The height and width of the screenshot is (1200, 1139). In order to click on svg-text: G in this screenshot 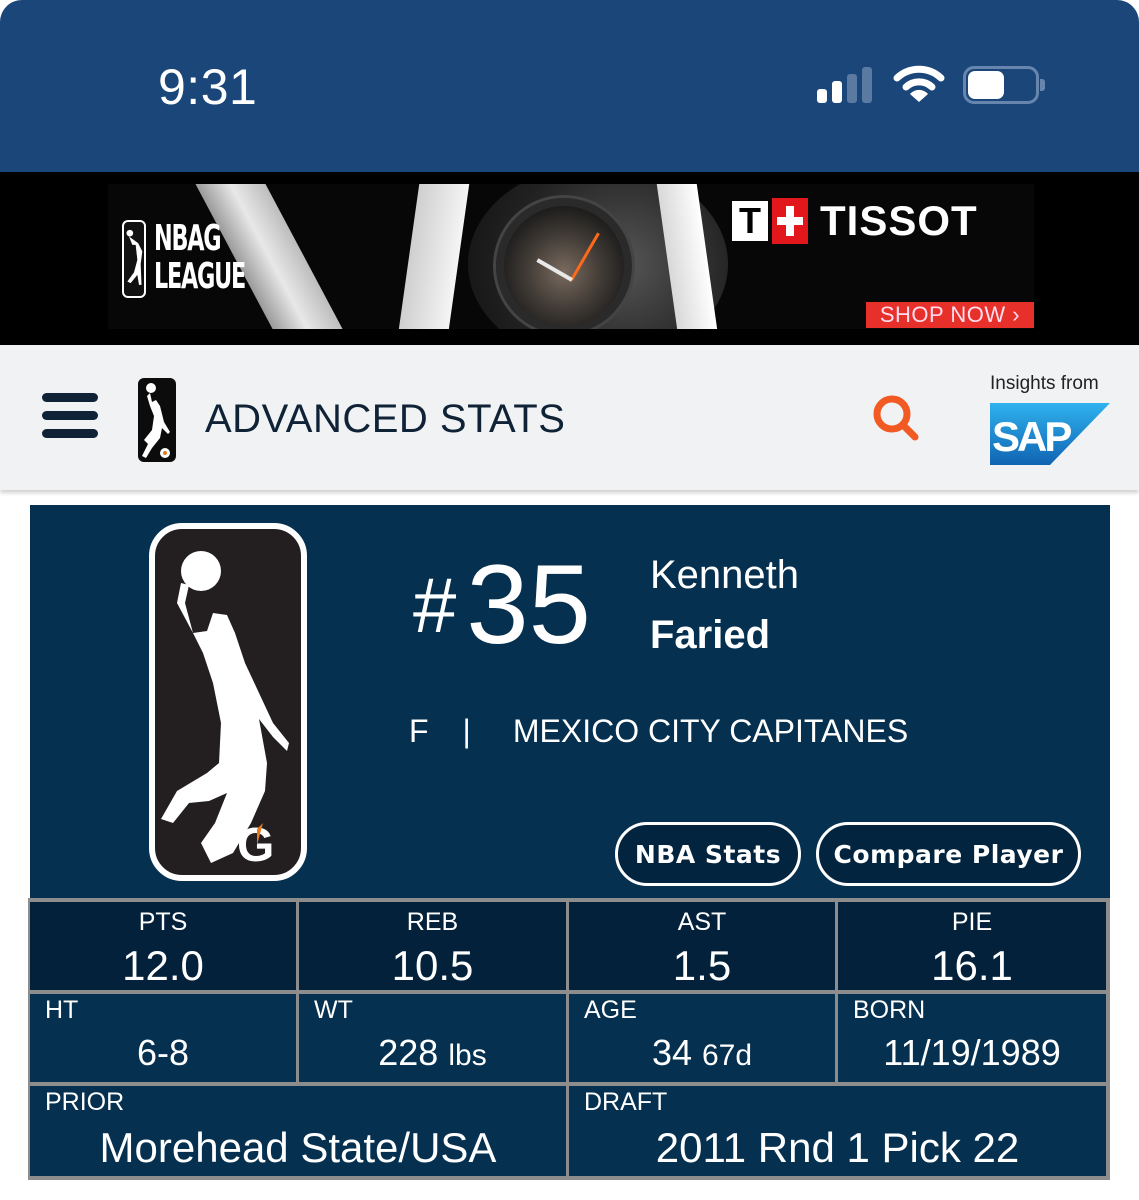, I will do `click(255, 845)`.